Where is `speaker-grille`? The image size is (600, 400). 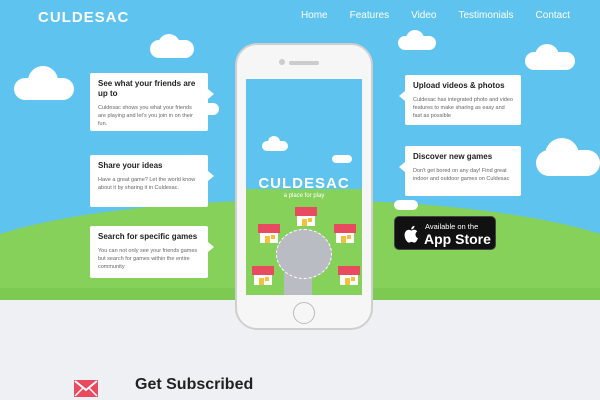
speaker-grille is located at coordinates (304, 63).